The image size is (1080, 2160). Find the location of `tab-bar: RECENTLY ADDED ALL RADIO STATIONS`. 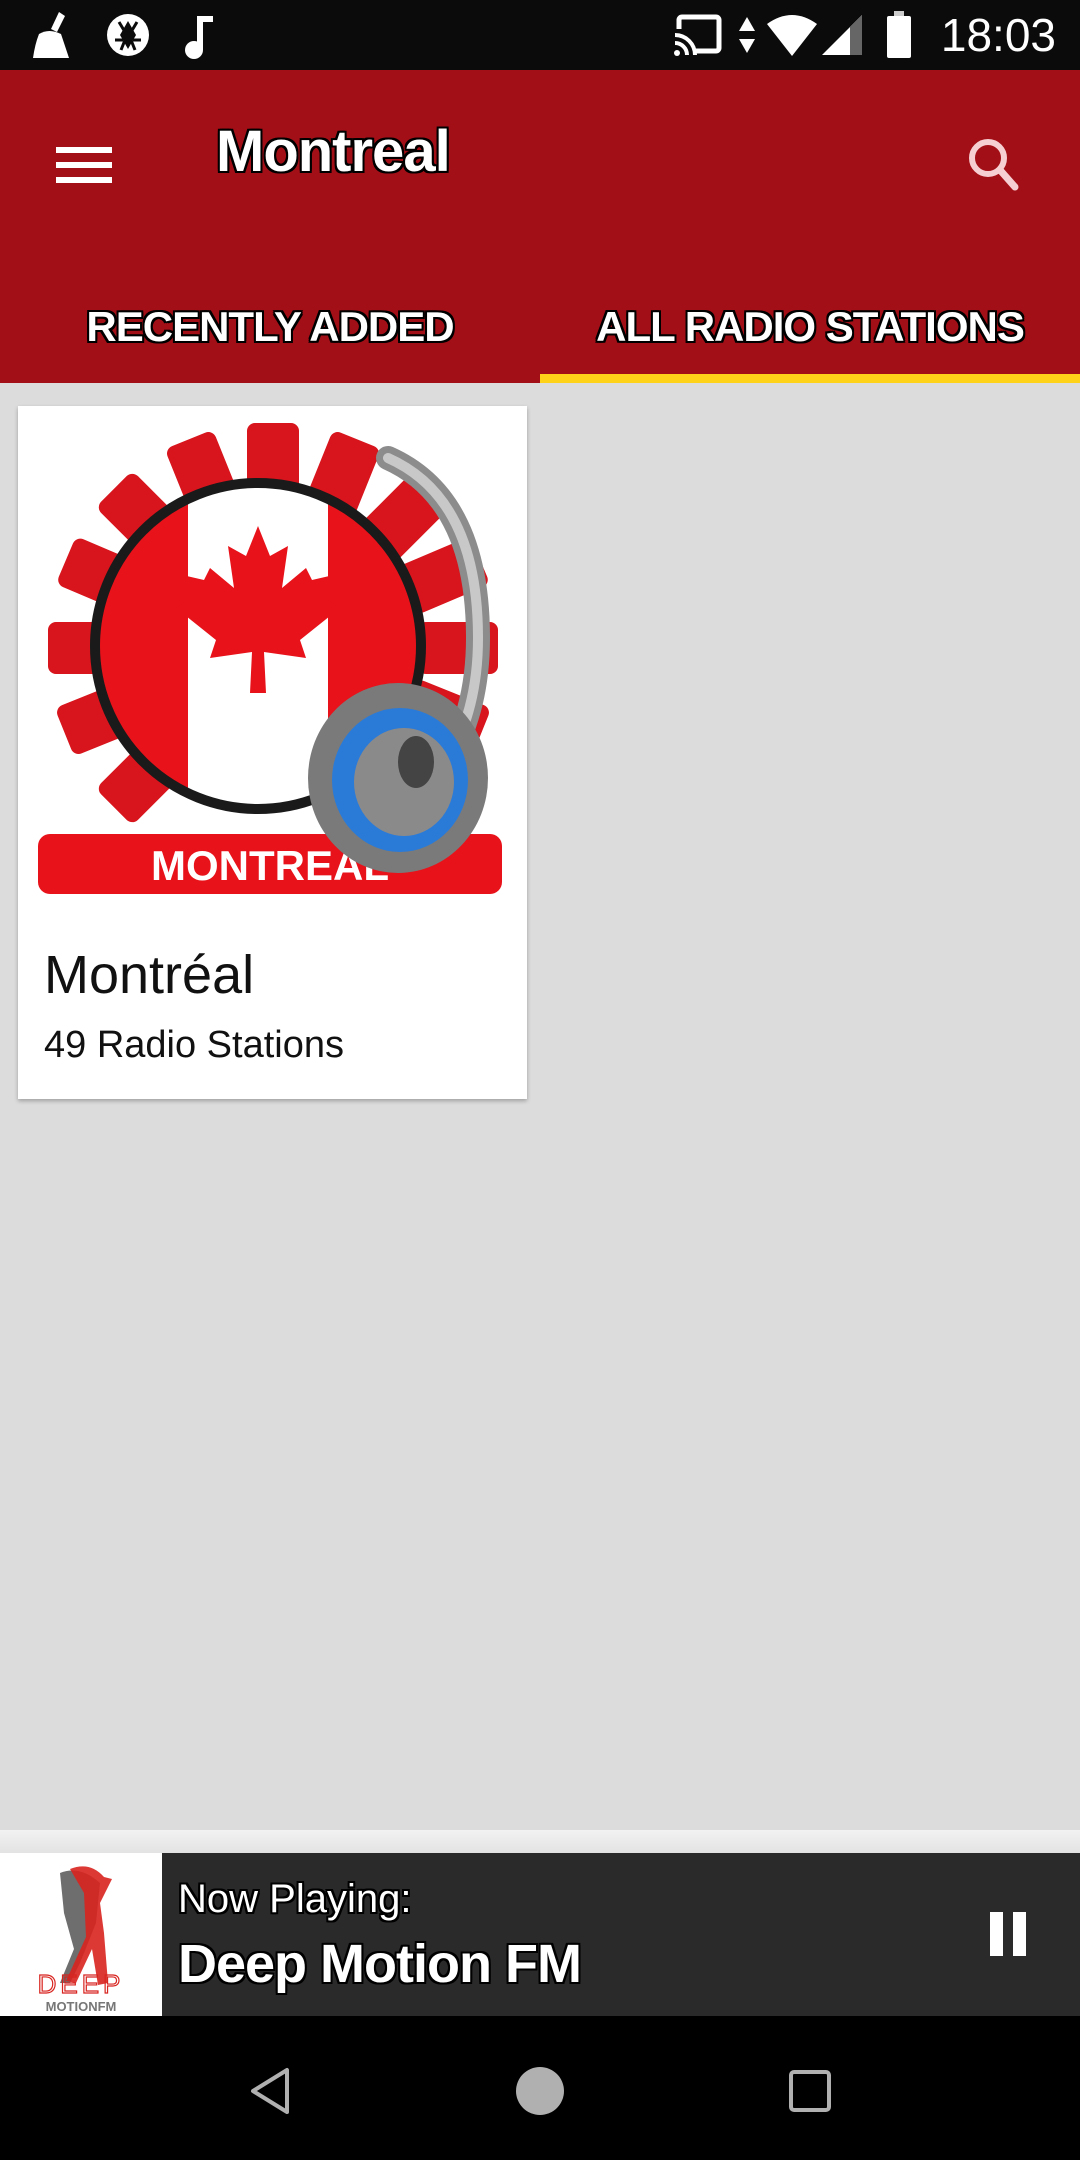

tab-bar: RECENTLY ADDED ALL RADIO STATIONS is located at coordinates (540, 326).